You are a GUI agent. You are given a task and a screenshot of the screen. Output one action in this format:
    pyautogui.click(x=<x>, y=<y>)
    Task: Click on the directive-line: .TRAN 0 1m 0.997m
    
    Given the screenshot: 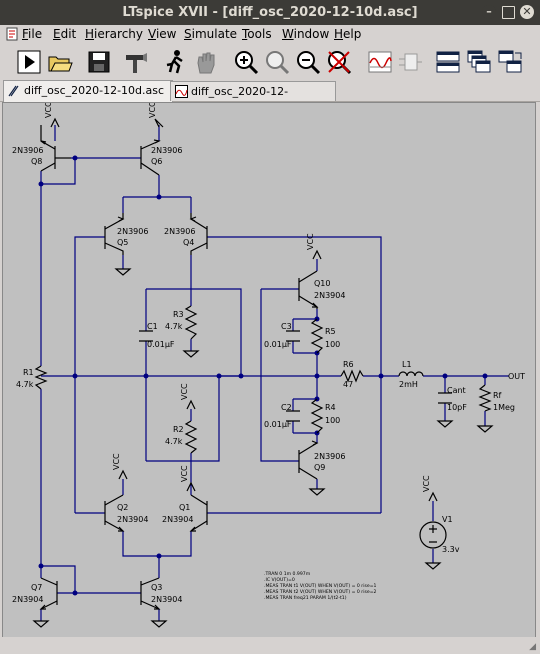 What is the action you would take?
    pyautogui.click(x=287, y=574)
    